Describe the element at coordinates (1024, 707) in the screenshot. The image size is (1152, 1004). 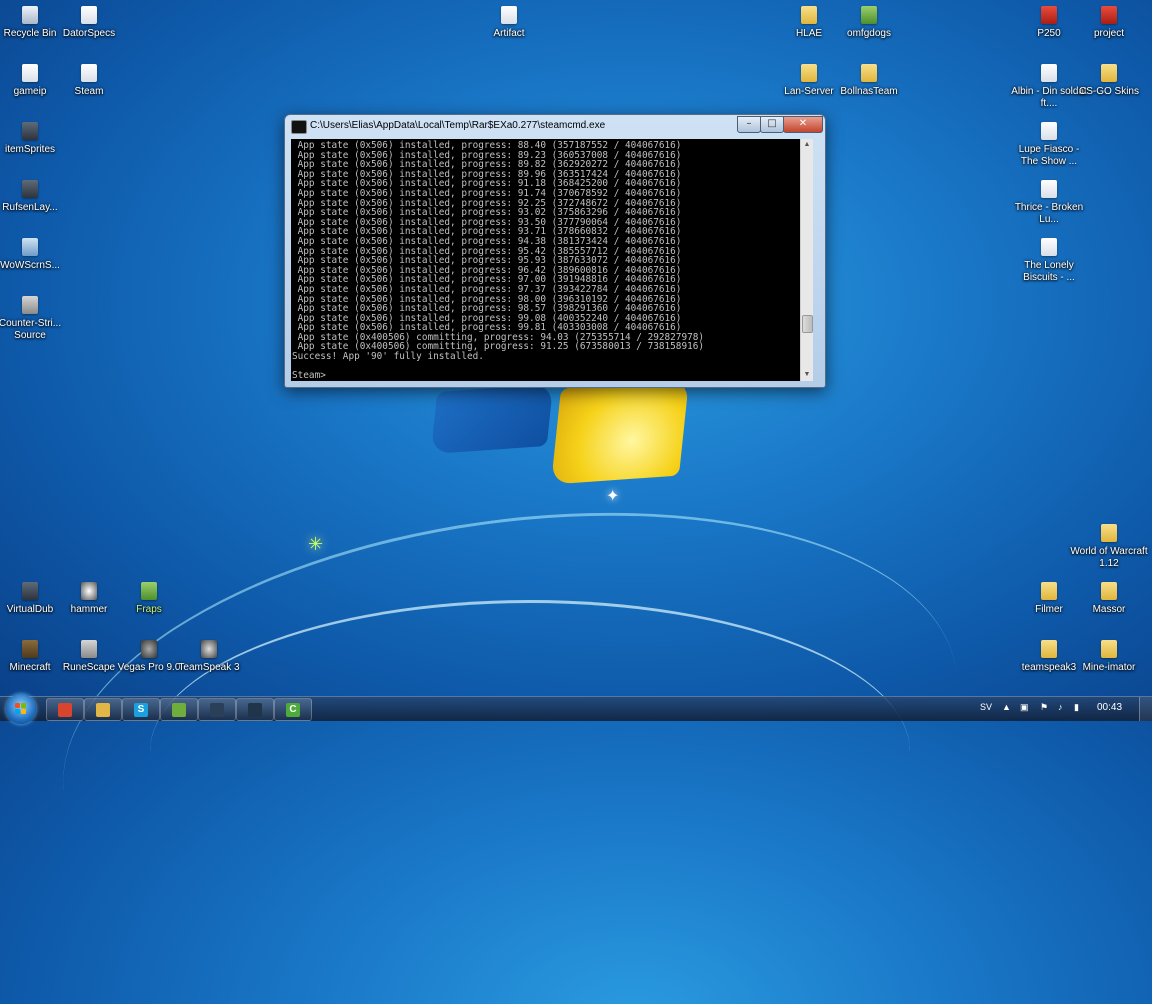
I see `network-icon: ▣` at that location.